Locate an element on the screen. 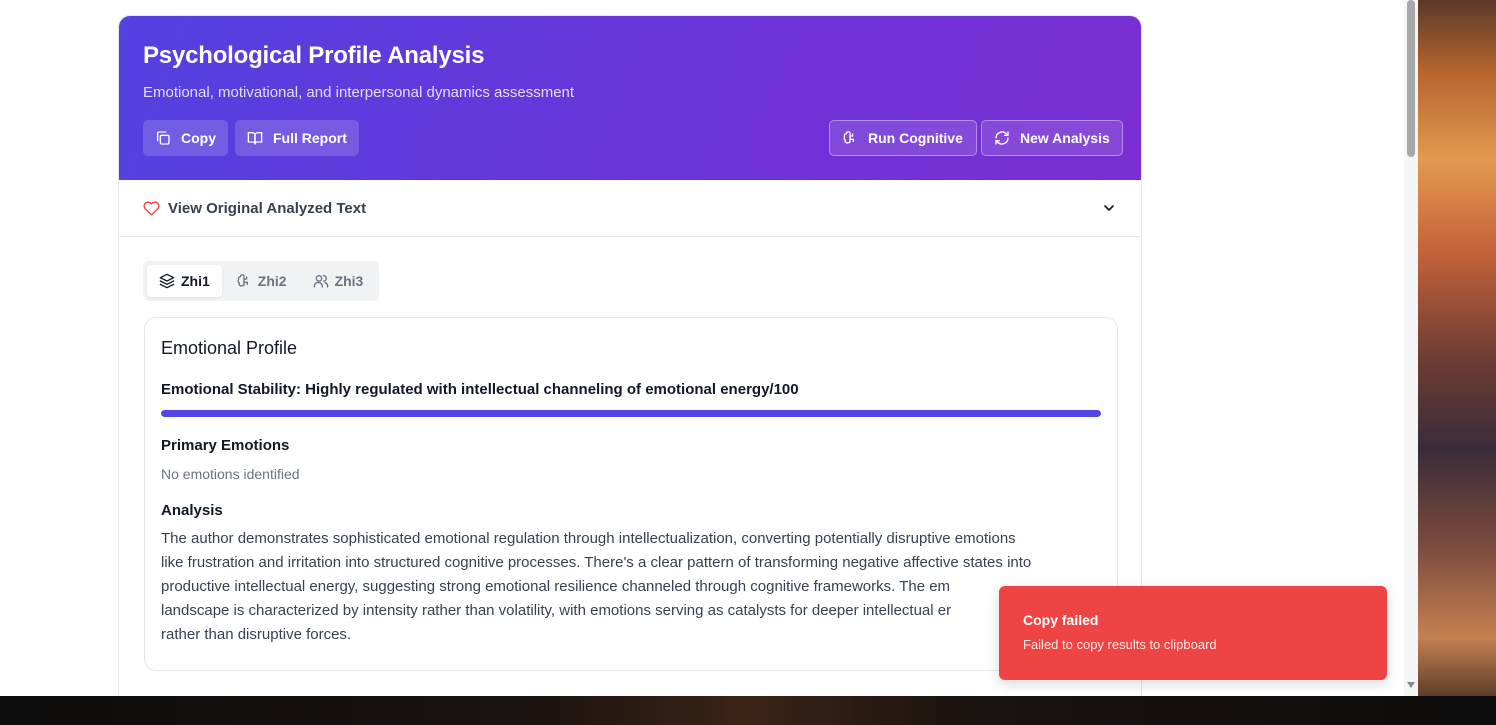 Image resolution: width=1496 pixels, height=725 pixels. scroll-down-icon is located at coordinates (1411, 685).